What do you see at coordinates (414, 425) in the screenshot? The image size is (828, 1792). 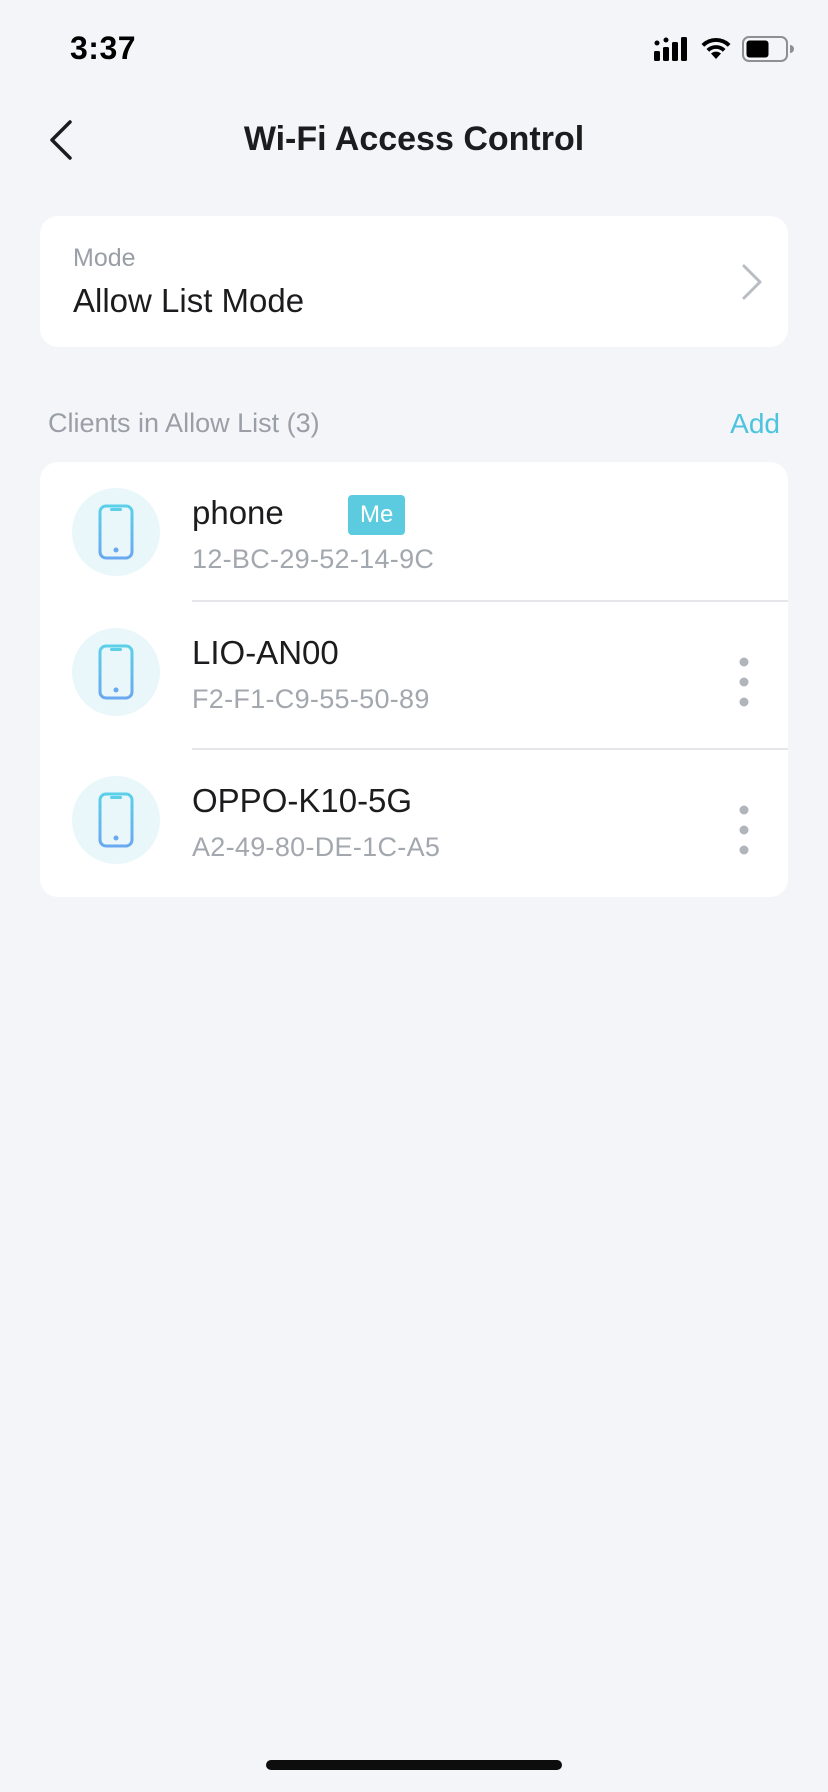 I see `clients-section-header: Clients in Allow List (3) Add` at bounding box center [414, 425].